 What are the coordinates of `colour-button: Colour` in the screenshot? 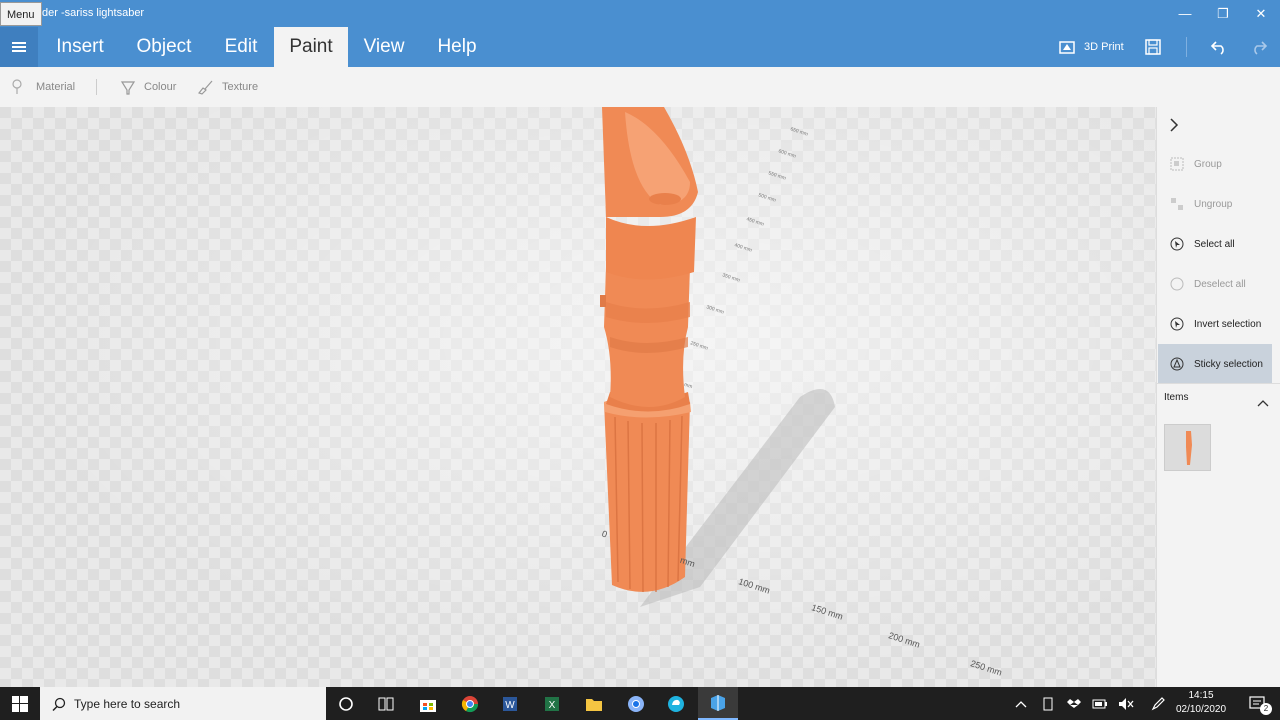 It's located at (148, 87).